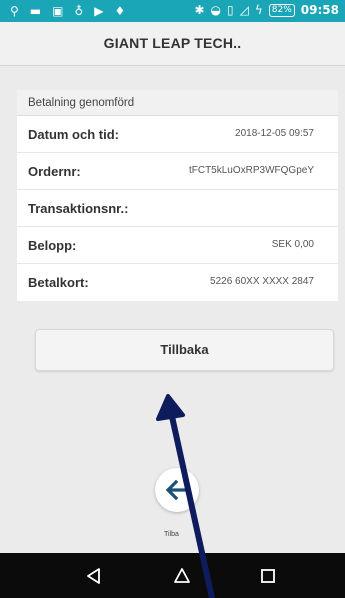 This screenshot has width=345, height=598. Describe the element at coordinates (177, 171) in the screenshot. I see `receipt-row: Ordernr: tFCT5kLuOxRP3WFQGpeY` at that location.